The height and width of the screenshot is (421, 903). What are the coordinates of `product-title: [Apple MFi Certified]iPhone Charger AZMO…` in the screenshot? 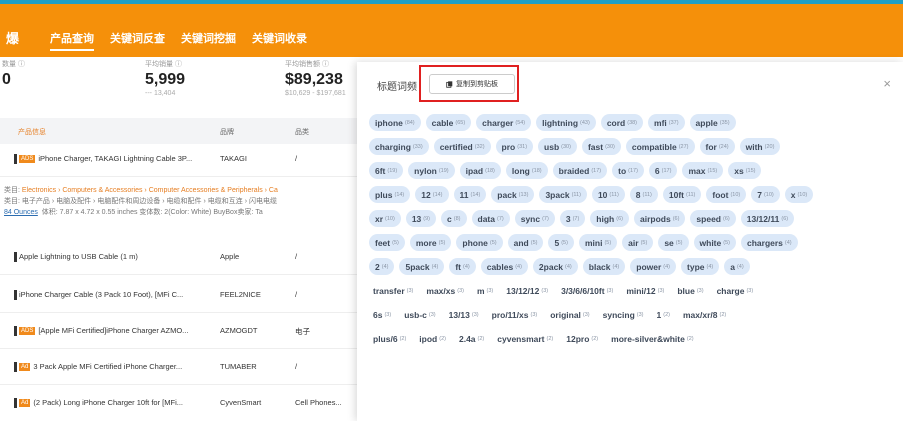 It's located at (113, 330).